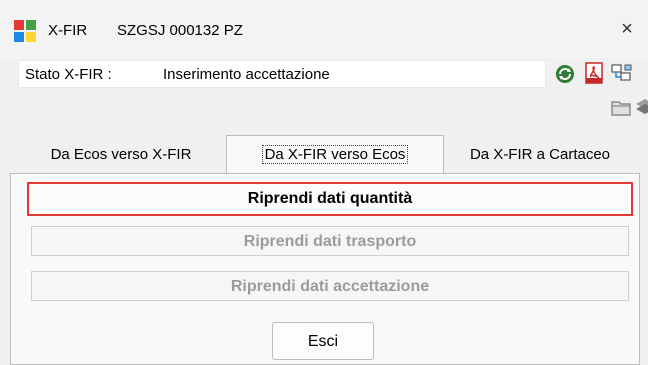 The width and height of the screenshot is (648, 365). What do you see at coordinates (25, 31) in the screenshot?
I see `app-logo-icon` at bounding box center [25, 31].